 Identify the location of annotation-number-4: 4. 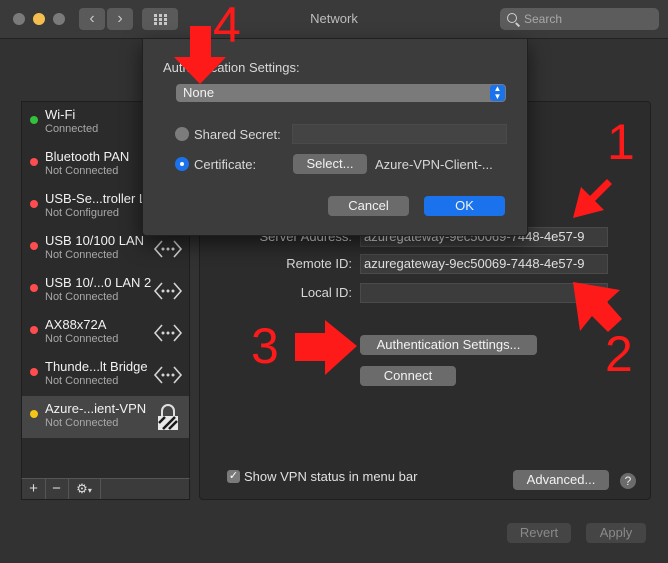
(227, 26).